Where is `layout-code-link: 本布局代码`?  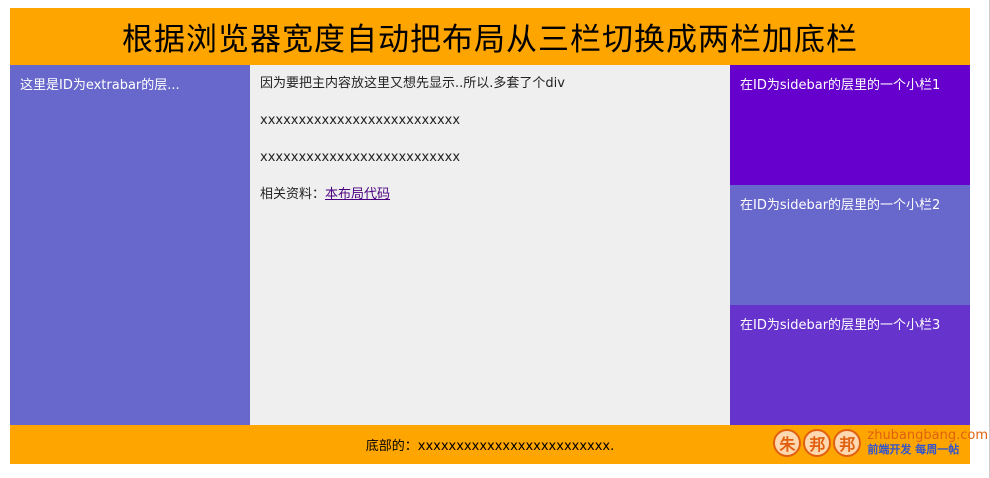 layout-code-link: 本布局代码 is located at coordinates (357, 194).